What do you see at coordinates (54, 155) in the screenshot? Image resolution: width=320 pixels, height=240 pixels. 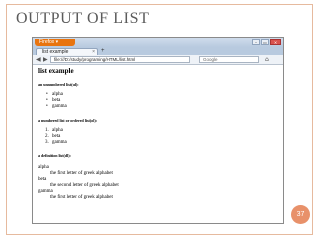 I see `definition-list-heading: a definition list(dl):` at bounding box center [54, 155].